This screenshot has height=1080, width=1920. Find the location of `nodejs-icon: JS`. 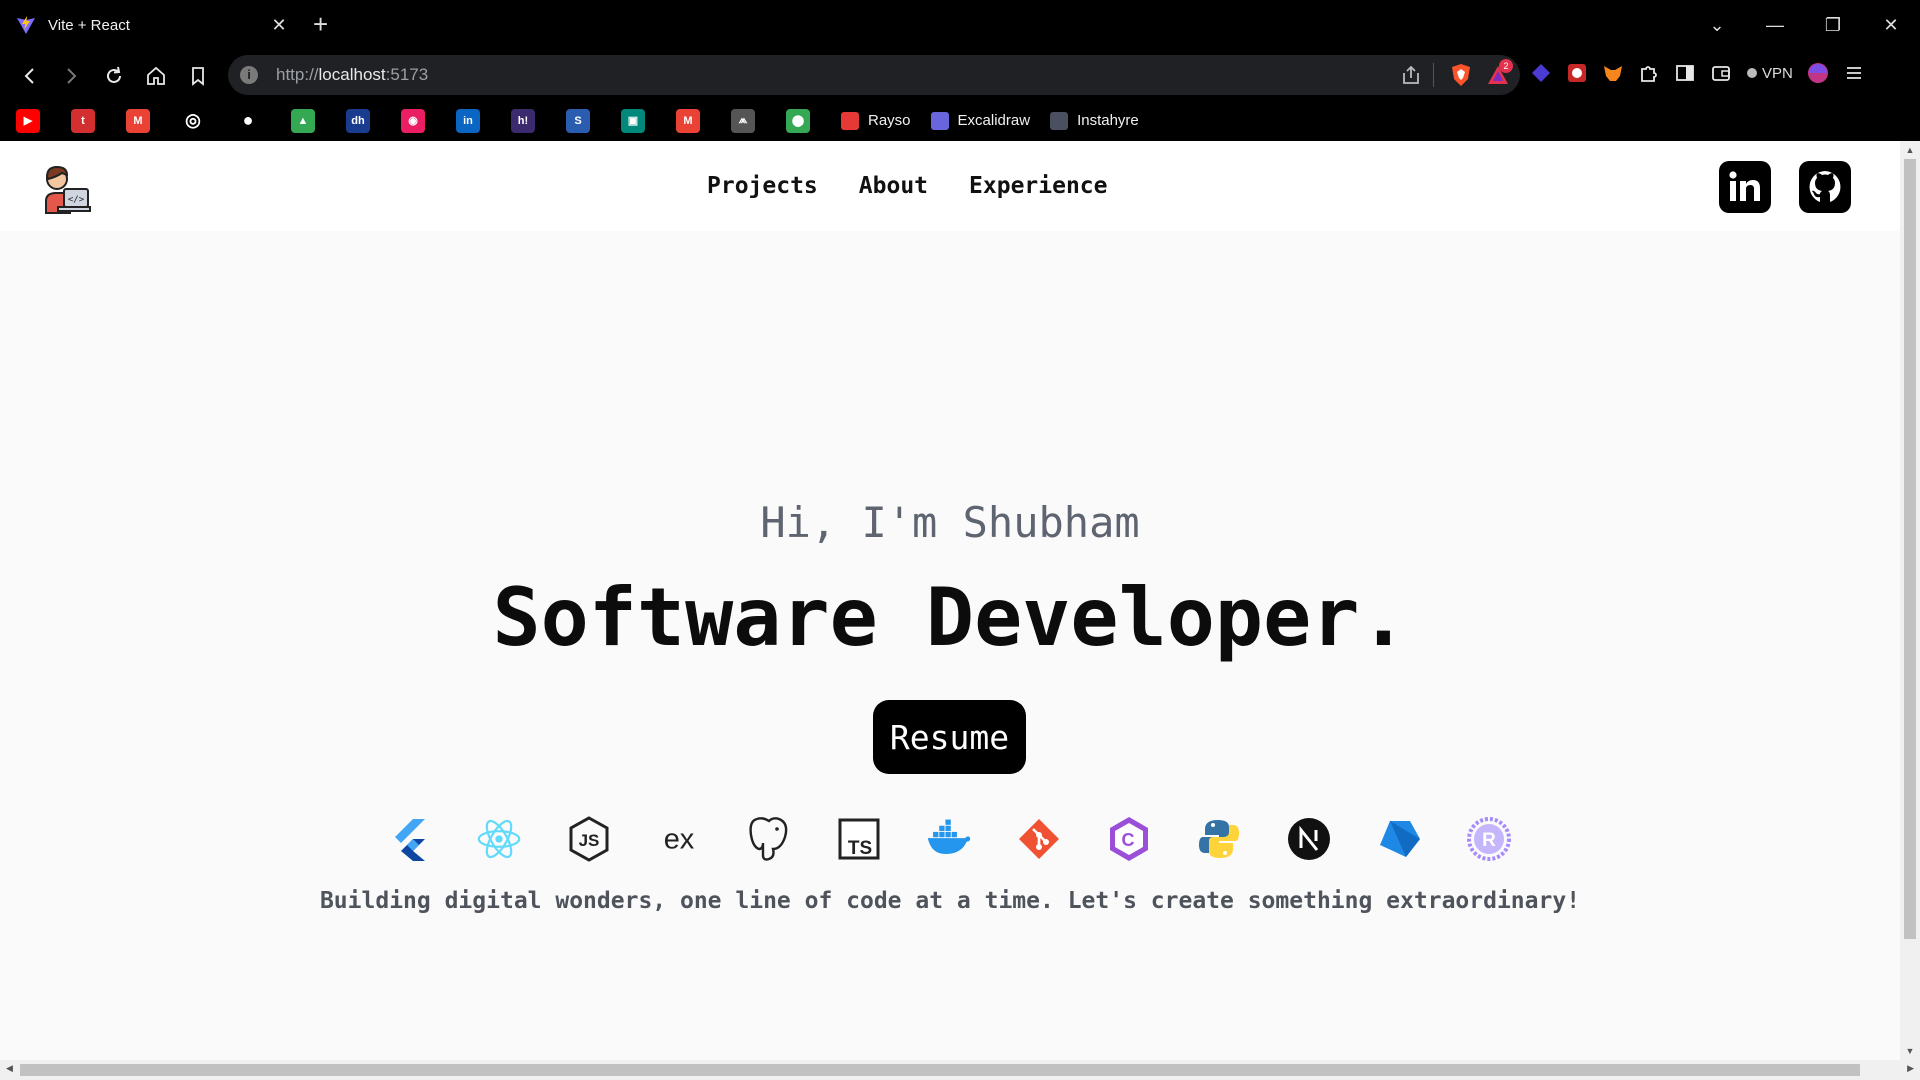

nodejs-icon: JS is located at coordinates (589, 839).